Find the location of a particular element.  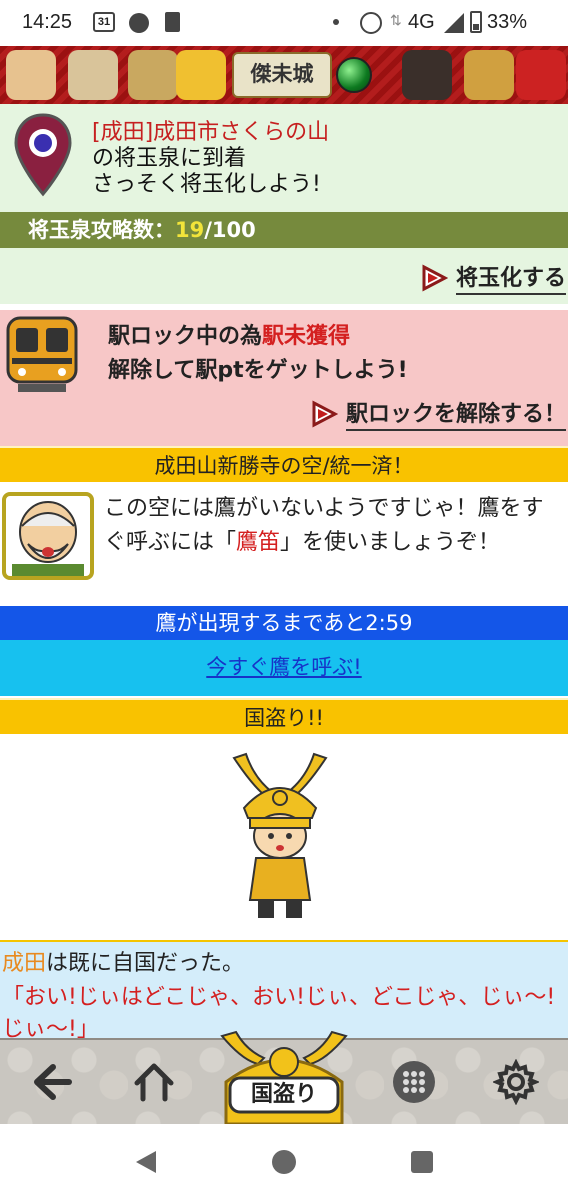

lock-status-prefix: 駅ロック中の為 is located at coordinates (185, 336).